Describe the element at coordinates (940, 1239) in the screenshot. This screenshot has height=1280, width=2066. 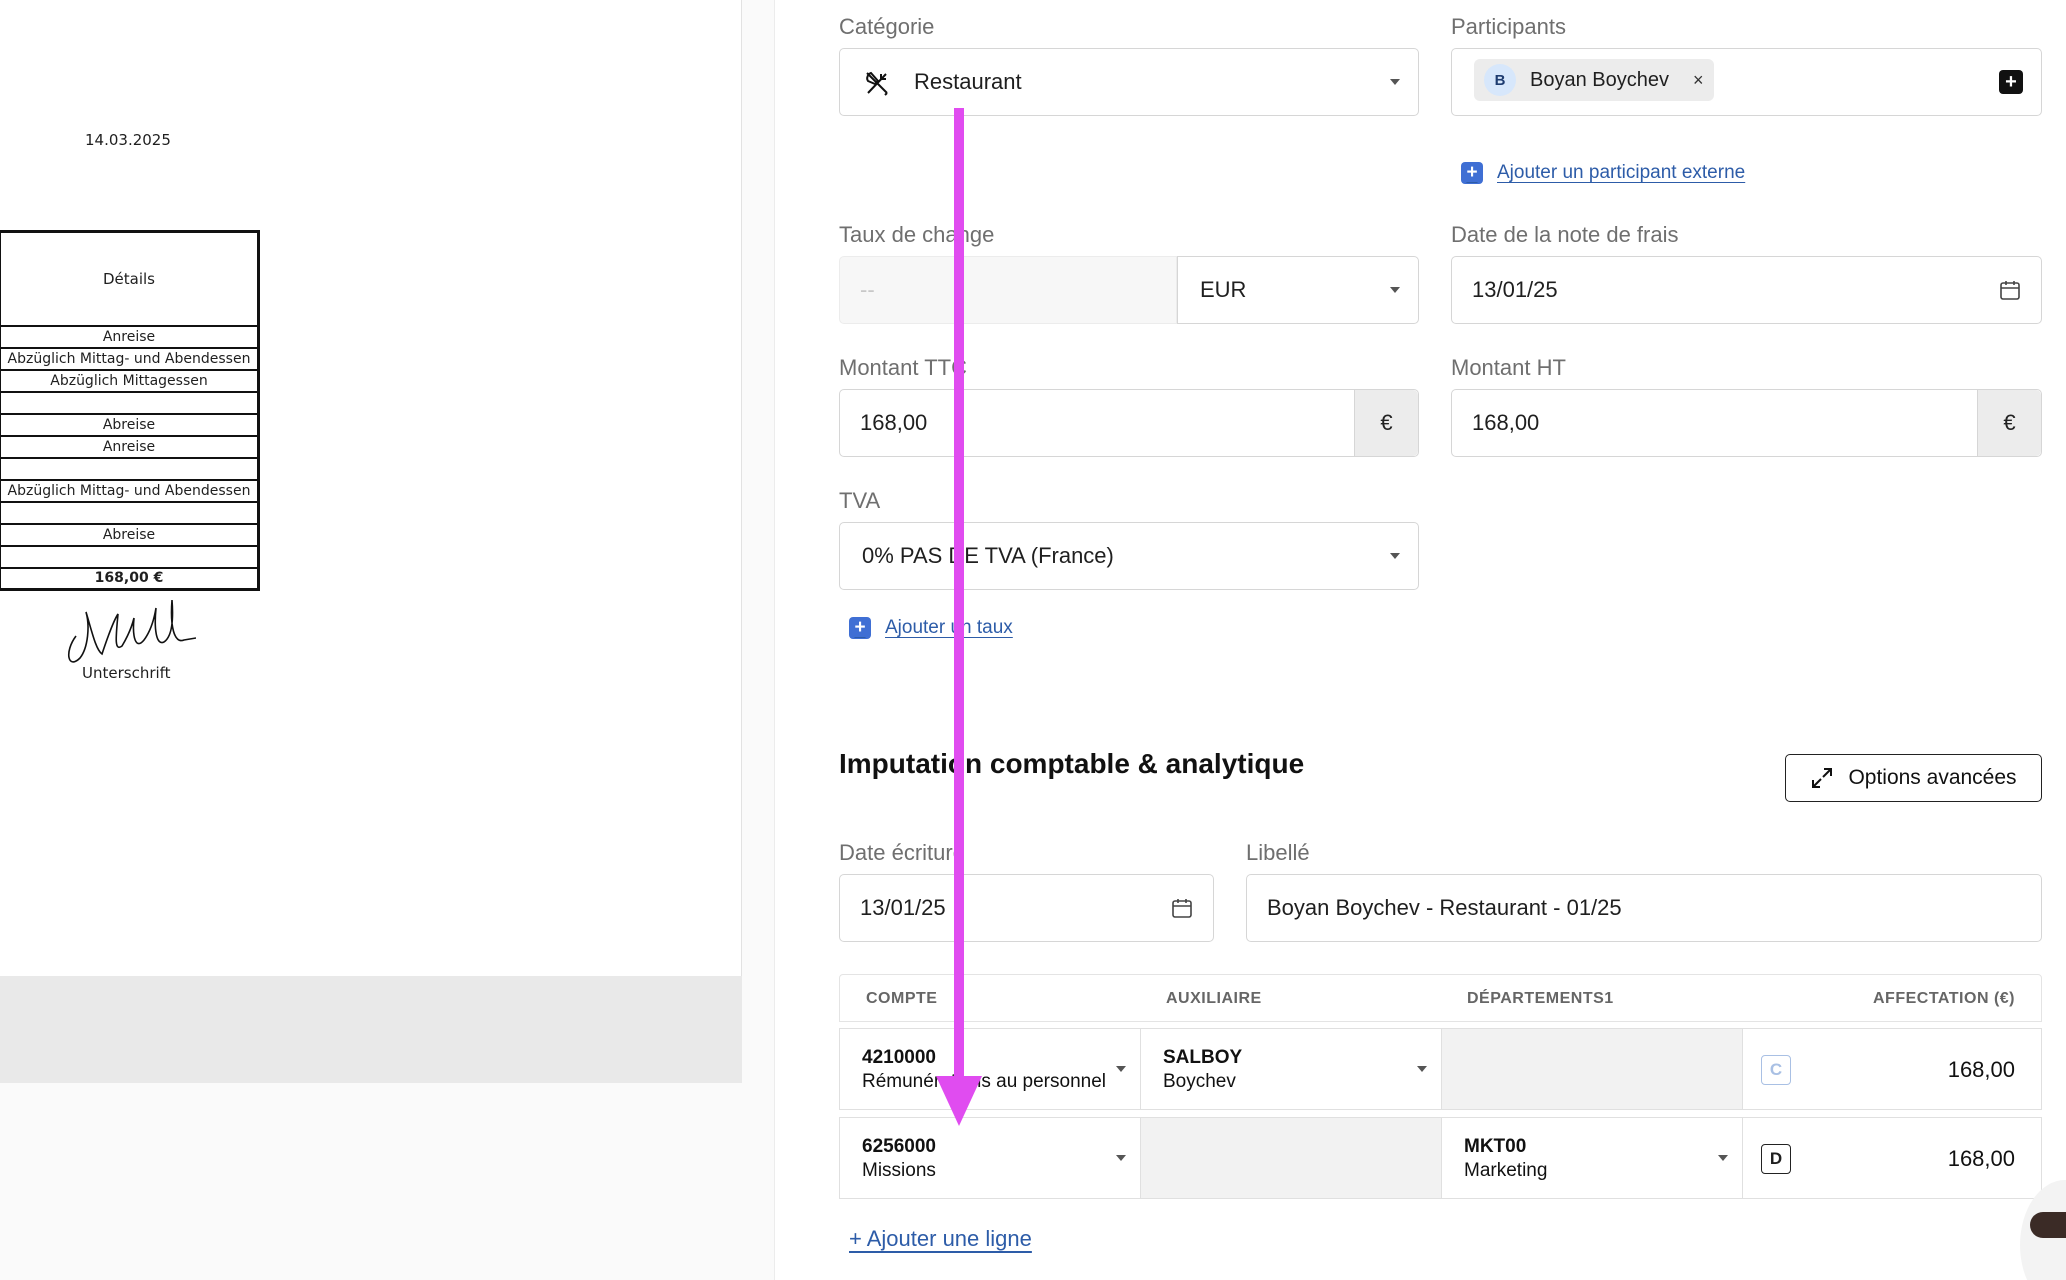
I see `add-line-link: + Ajouter une ligne` at that location.